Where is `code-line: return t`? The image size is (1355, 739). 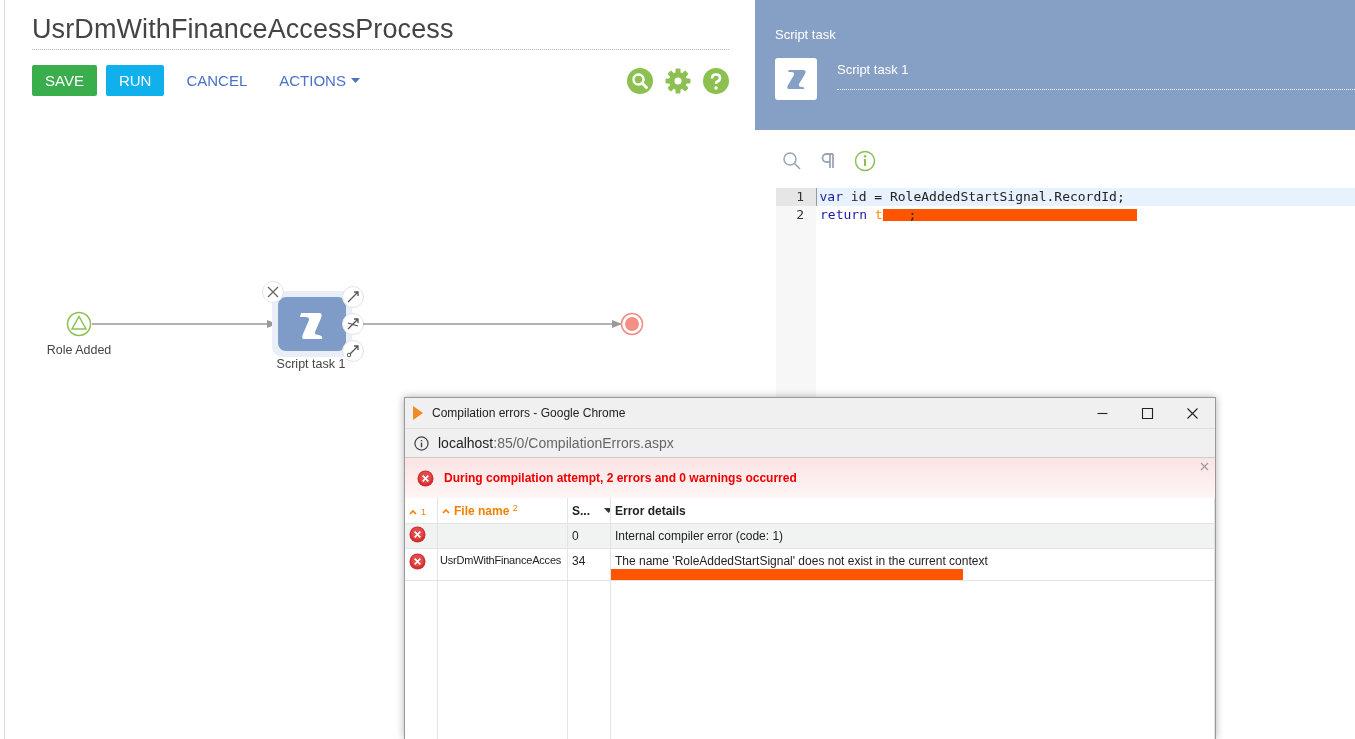
code-line: return t is located at coordinates (851, 214).